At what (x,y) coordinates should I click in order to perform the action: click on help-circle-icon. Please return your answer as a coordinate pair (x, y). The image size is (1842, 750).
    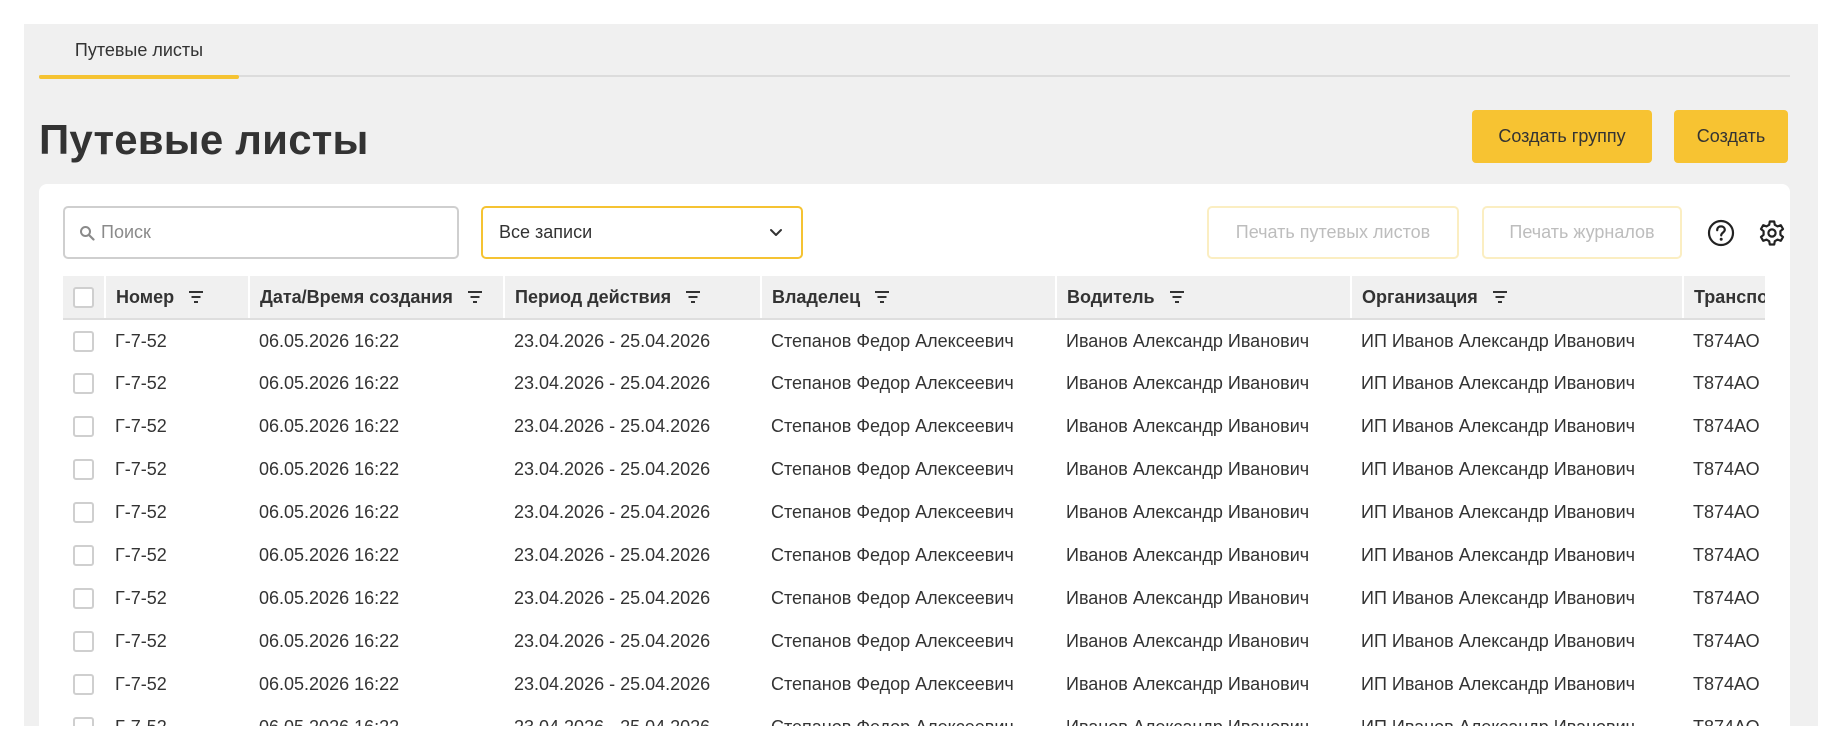
    Looking at the image, I should click on (1721, 233).